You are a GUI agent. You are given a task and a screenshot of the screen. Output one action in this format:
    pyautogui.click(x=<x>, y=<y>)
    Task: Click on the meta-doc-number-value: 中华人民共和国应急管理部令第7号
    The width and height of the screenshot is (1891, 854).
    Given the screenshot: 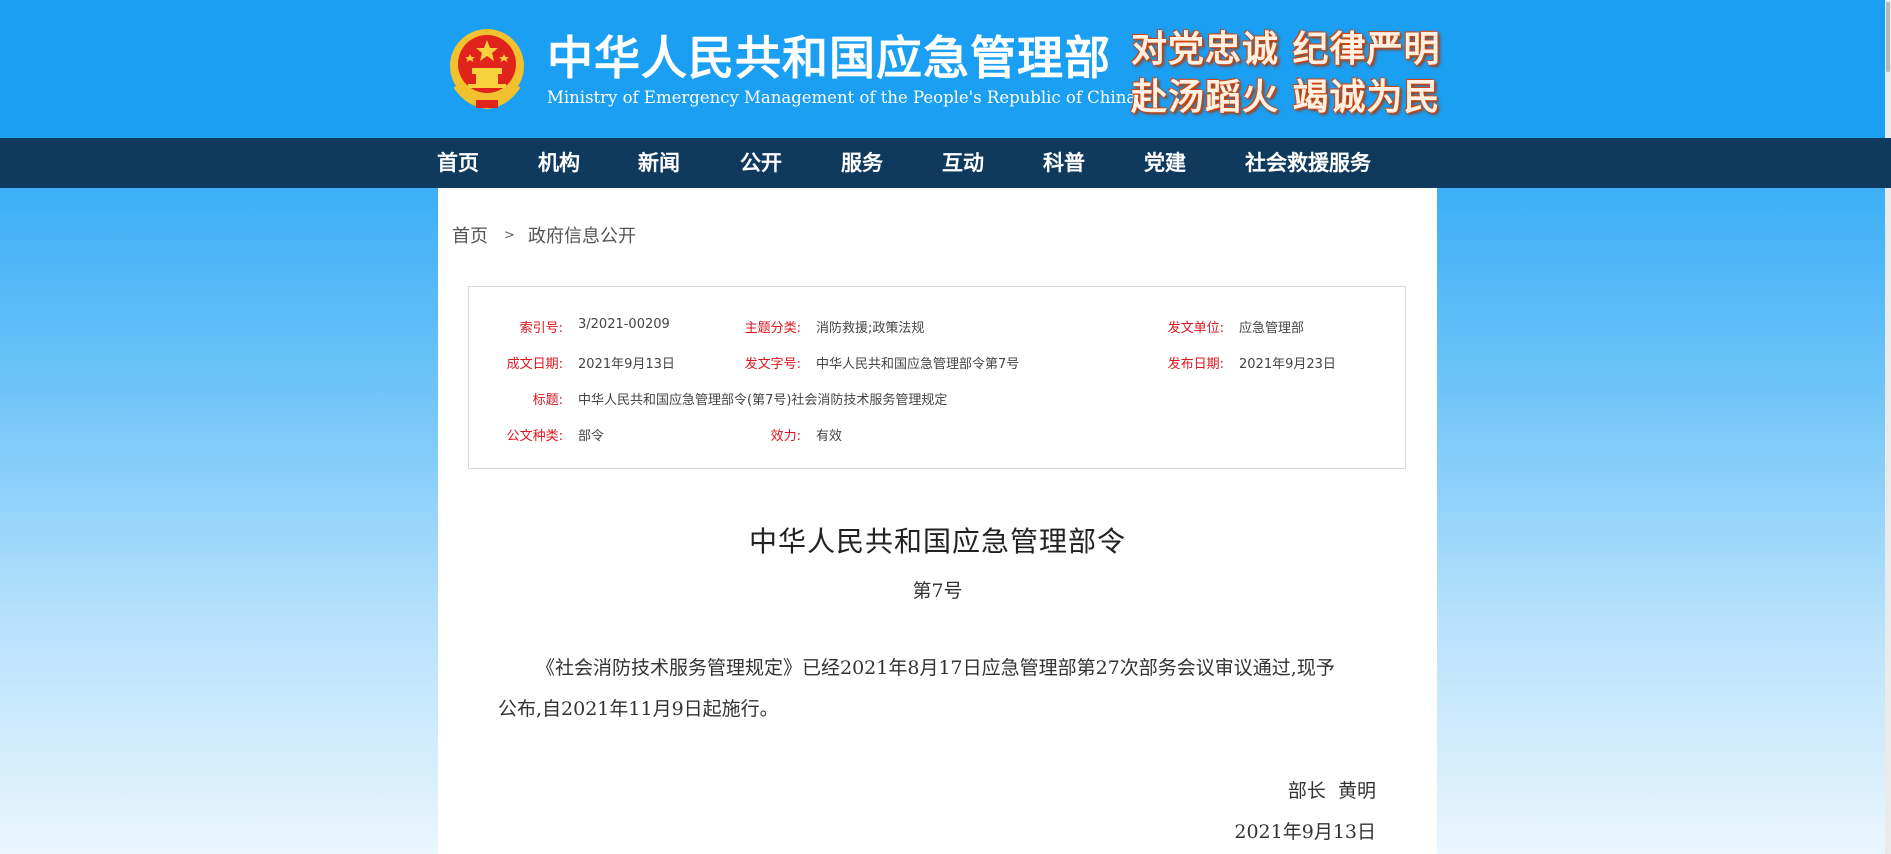 What is the action you would take?
    pyautogui.click(x=918, y=364)
    